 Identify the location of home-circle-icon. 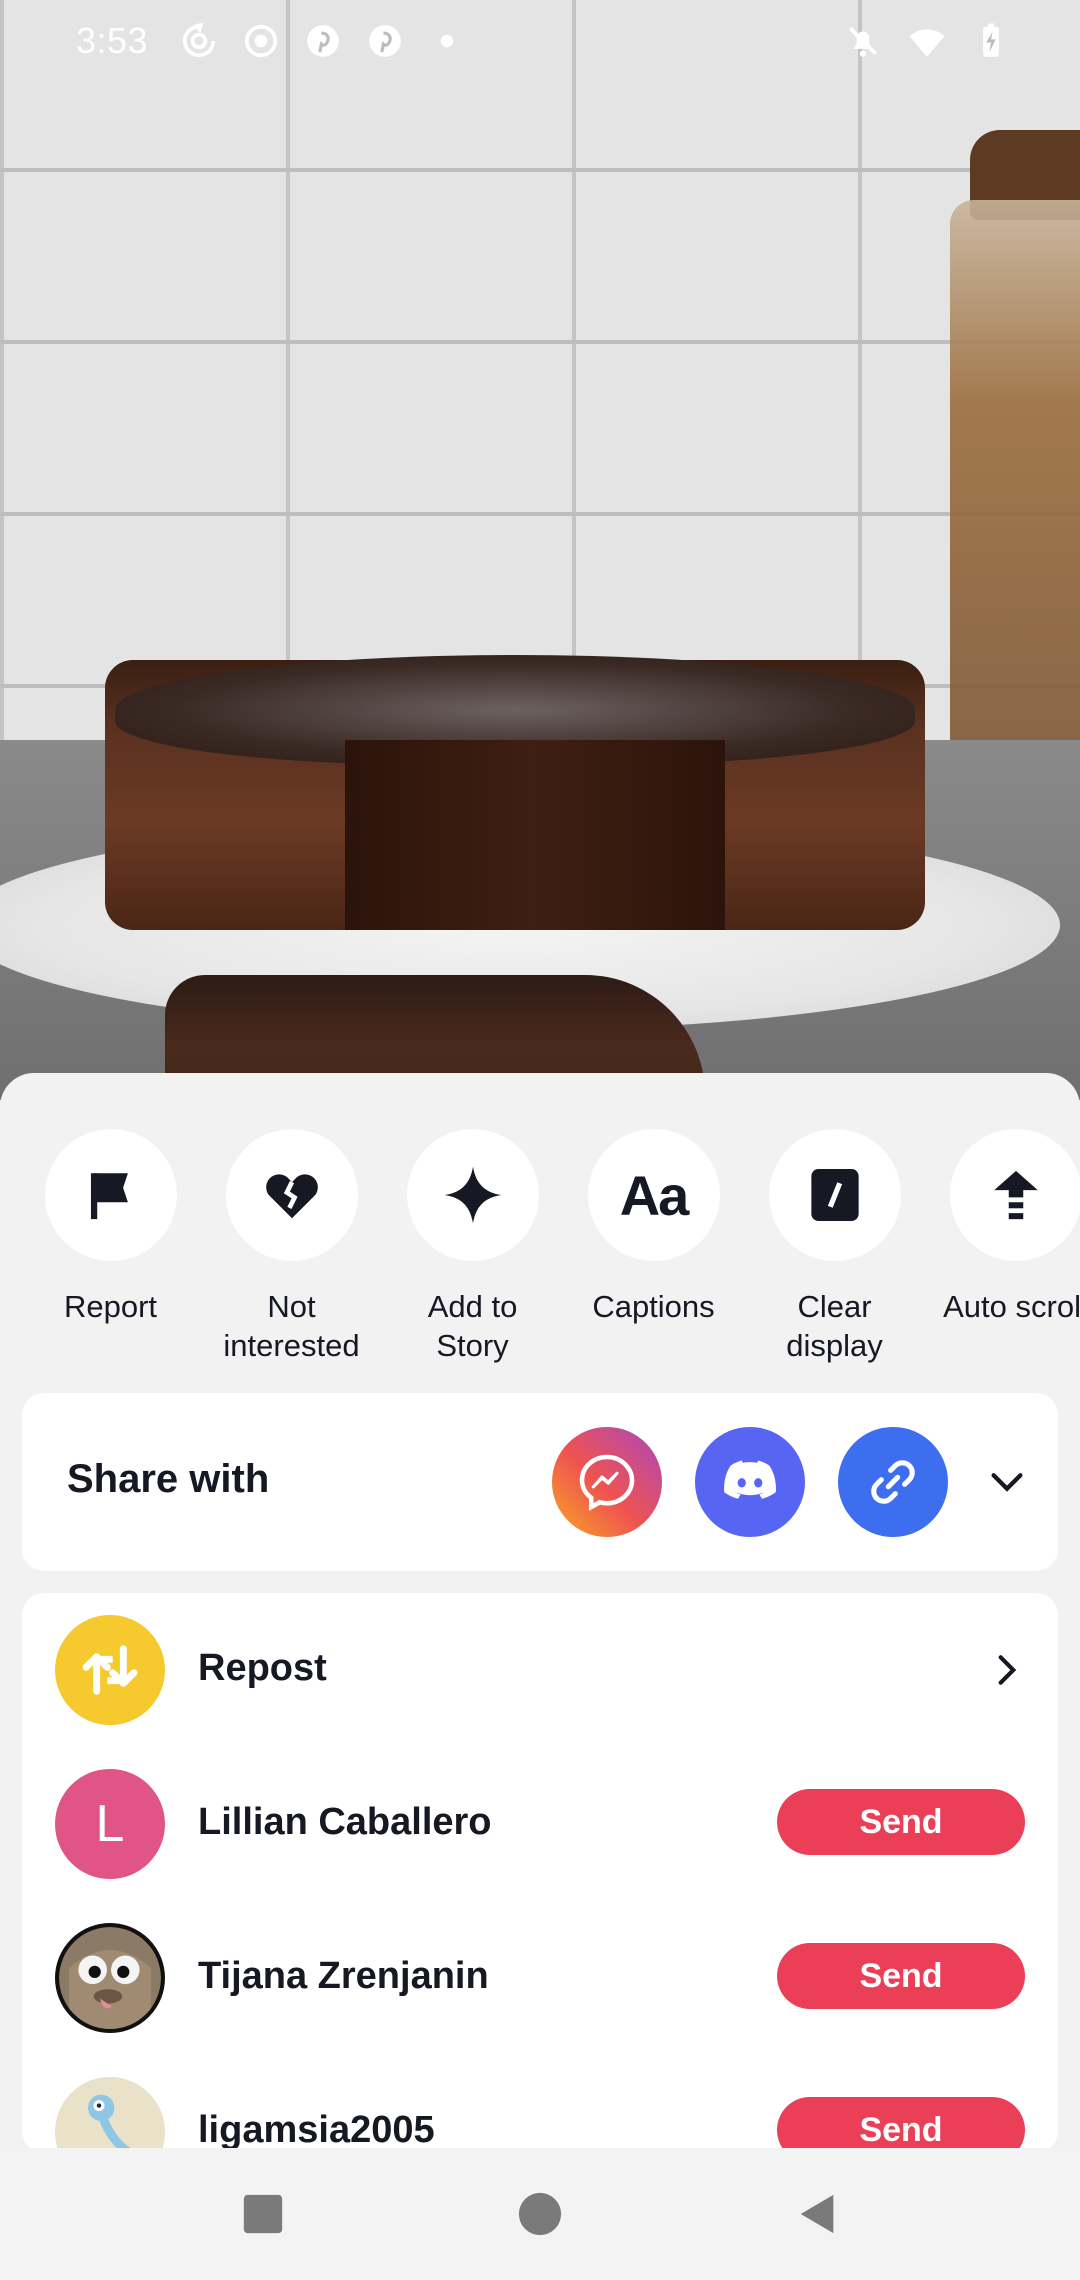
(540, 2214).